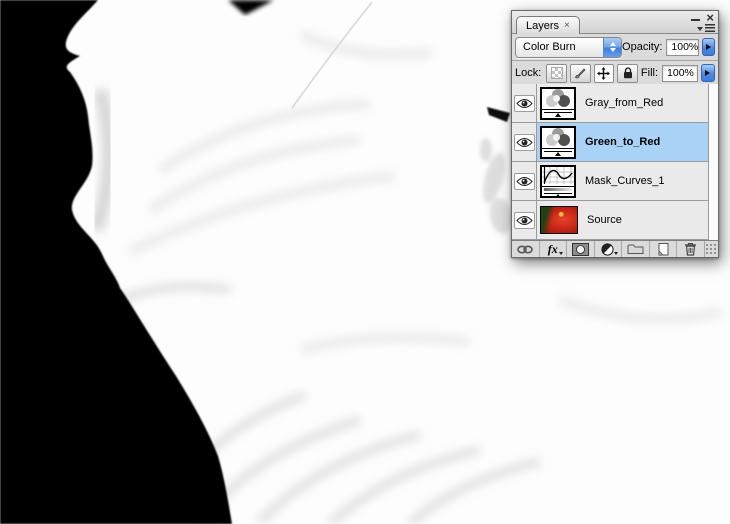 The image size is (730, 524). I want to click on lock-all-button, so click(627, 73).